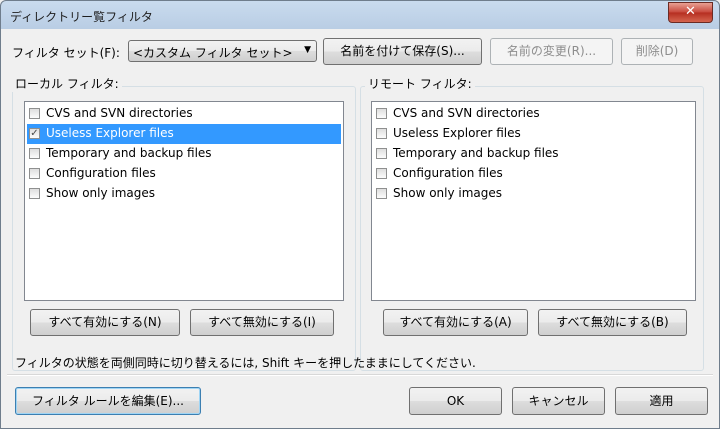  What do you see at coordinates (558, 401) in the screenshot?
I see `cancel-button: キャンセル` at bounding box center [558, 401].